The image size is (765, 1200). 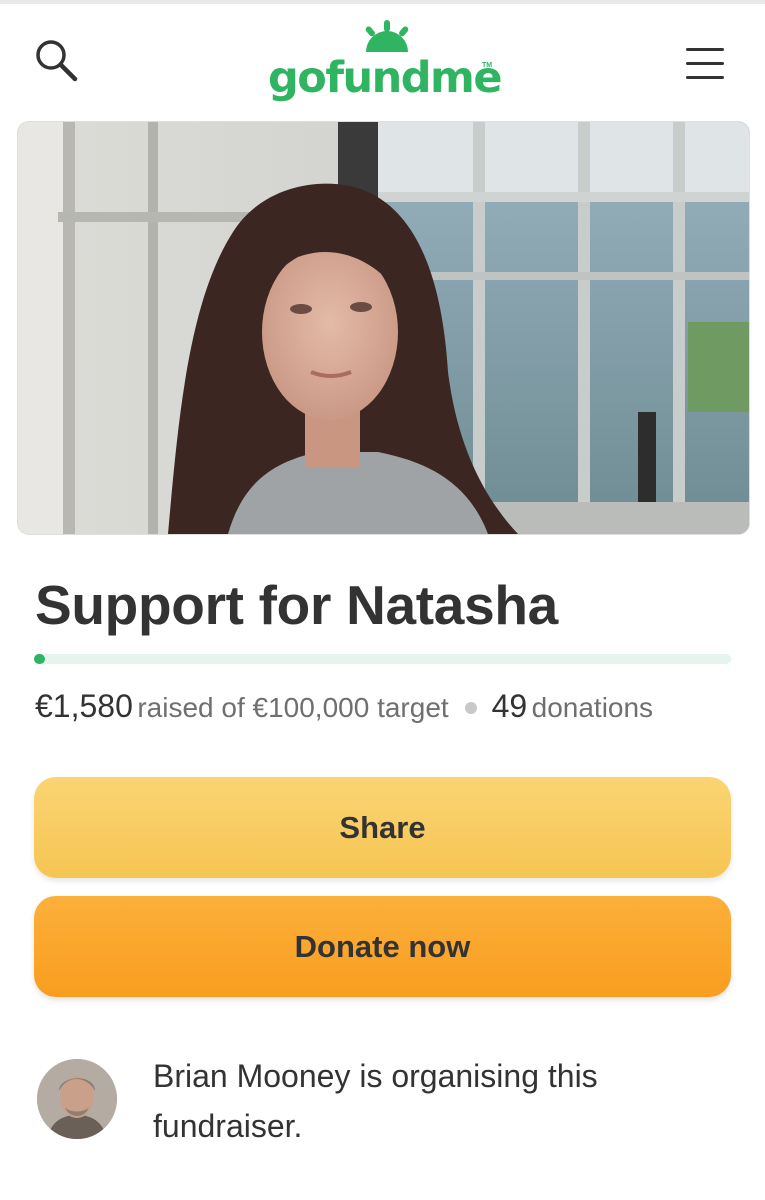 What do you see at coordinates (382, 827) in the screenshot?
I see `share-button: Share` at bounding box center [382, 827].